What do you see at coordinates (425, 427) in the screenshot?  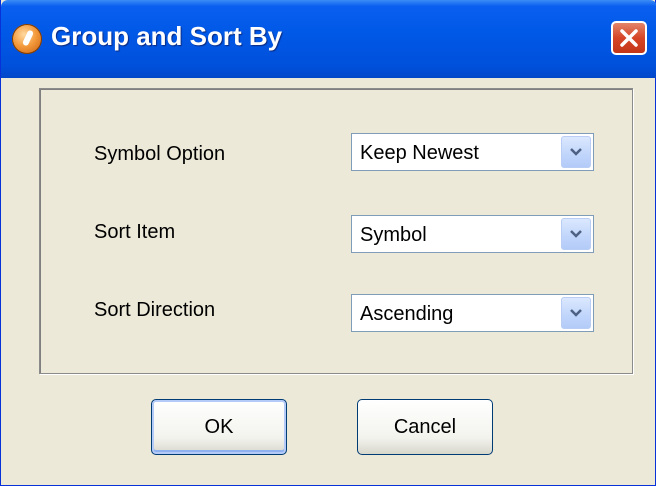 I see `cancel-button: Cancel` at bounding box center [425, 427].